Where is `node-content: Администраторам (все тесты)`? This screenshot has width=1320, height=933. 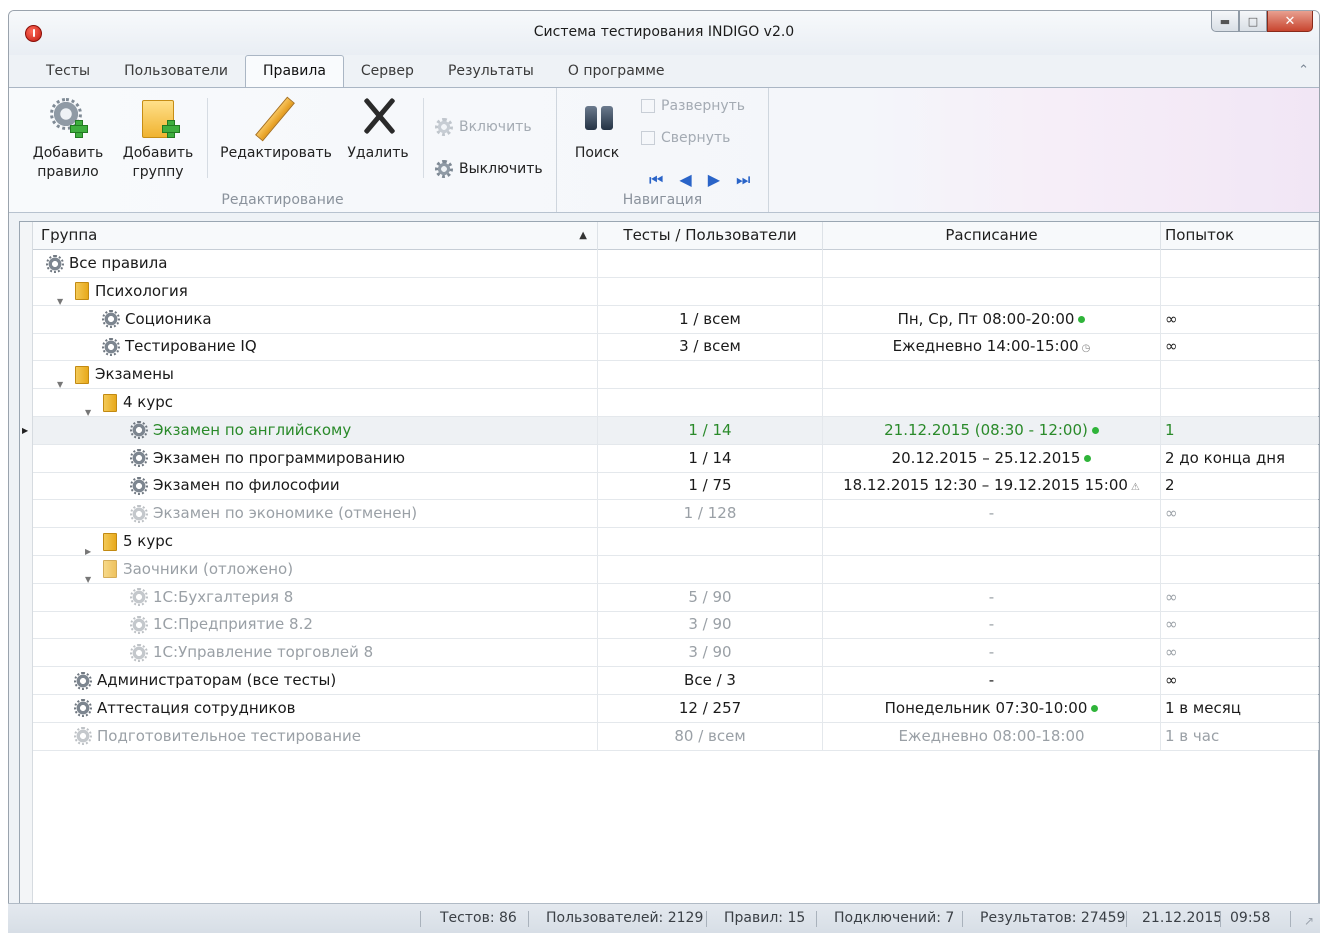
node-content: Администраторам (все тесты) is located at coordinates (205, 680).